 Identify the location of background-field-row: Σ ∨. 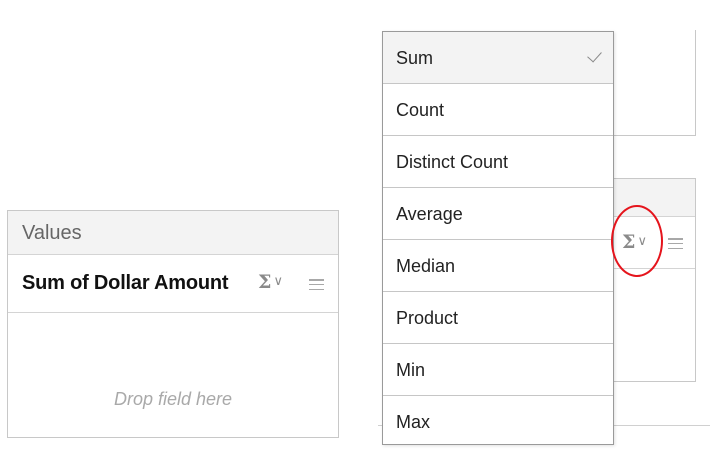
(653, 243).